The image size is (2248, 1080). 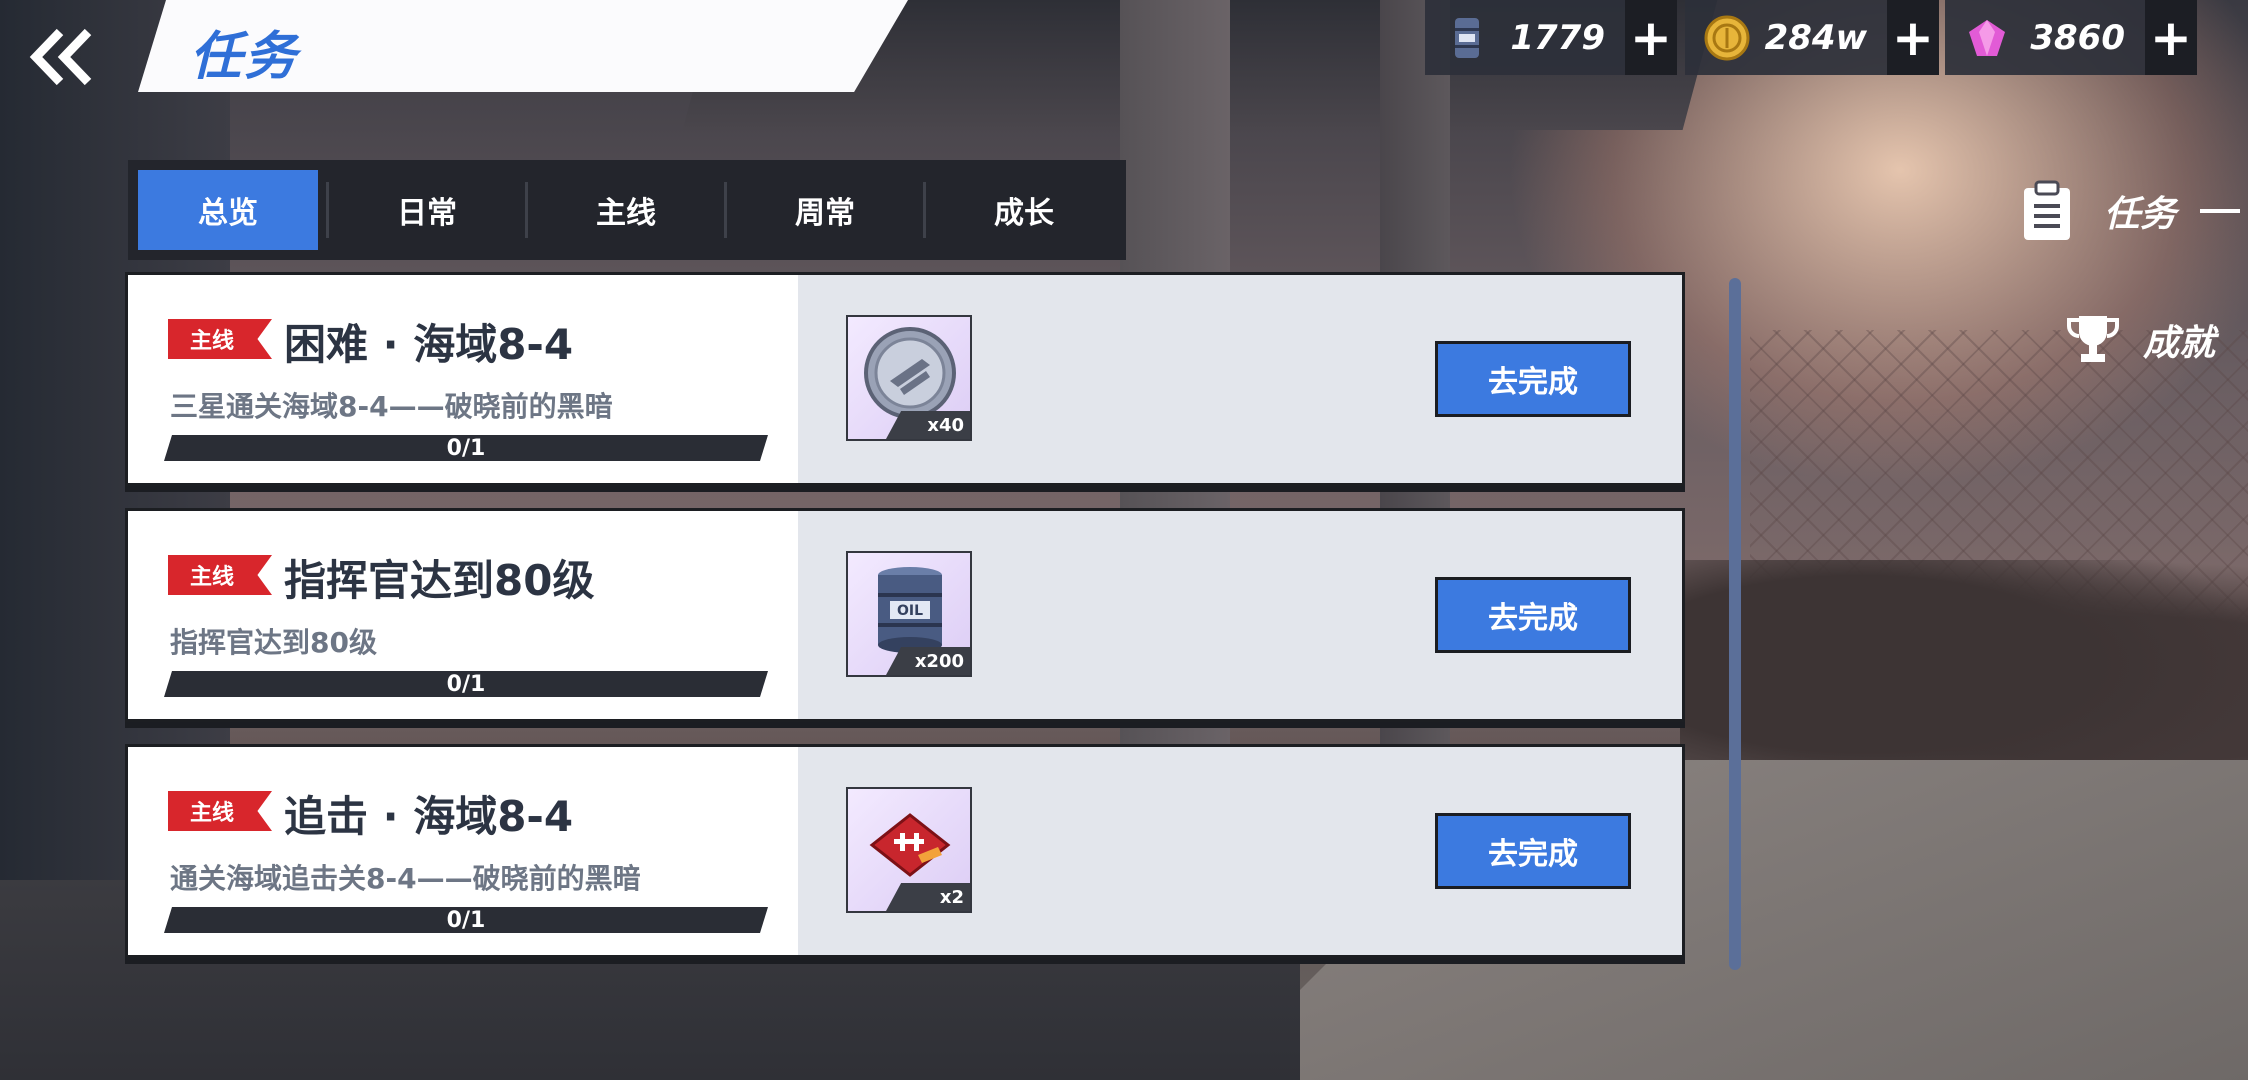 I want to click on gold-coin-icon, so click(x=1727, y=37).